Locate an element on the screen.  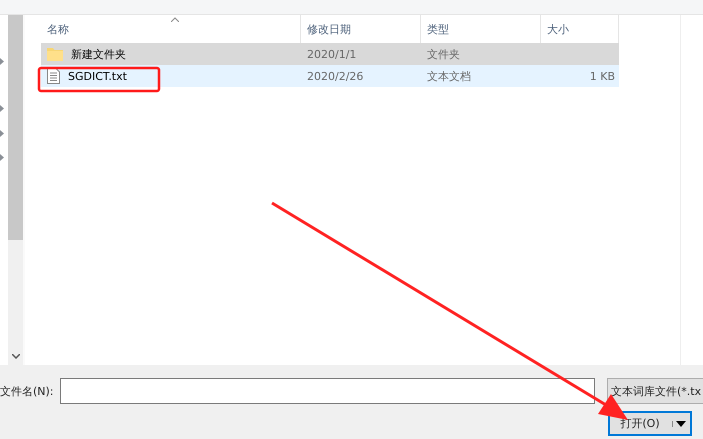
scroll-down-icon is located at coordinates (16, 356).